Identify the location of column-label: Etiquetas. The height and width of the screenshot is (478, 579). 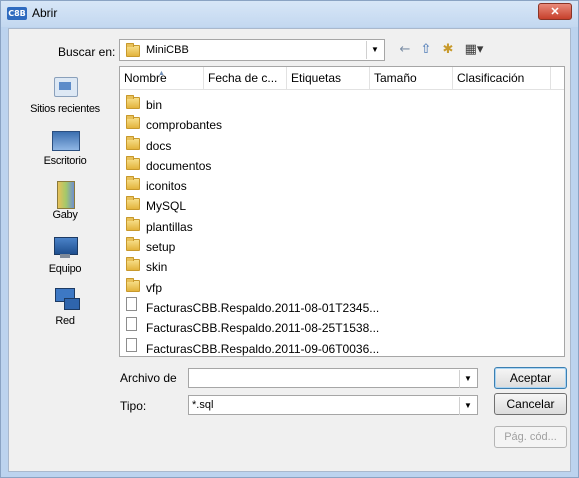
(316, 78).